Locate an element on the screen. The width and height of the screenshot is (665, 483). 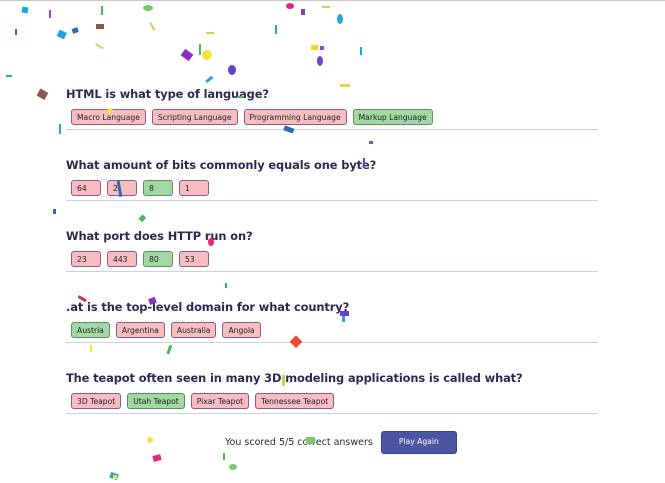
answer-option: 3D Teapot is located at coordinates (96, 401).